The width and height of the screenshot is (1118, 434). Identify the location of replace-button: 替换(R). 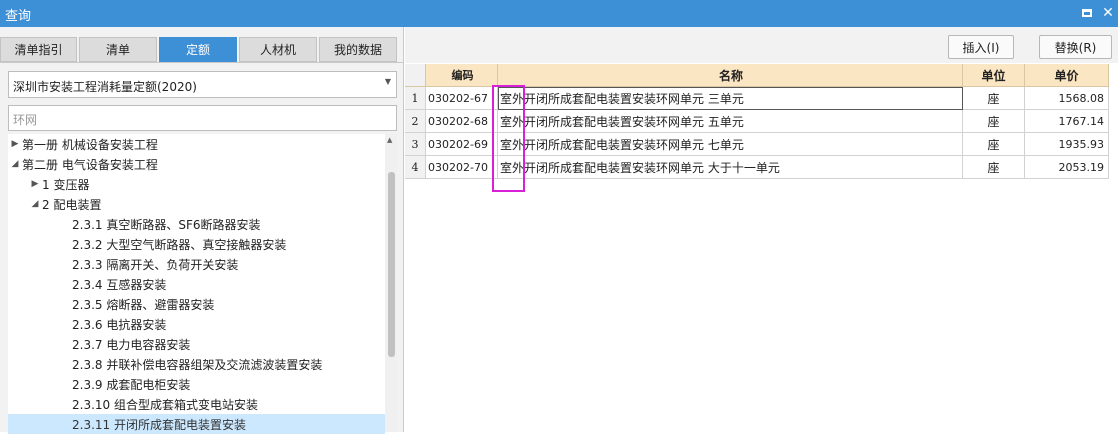
(1075, 47).